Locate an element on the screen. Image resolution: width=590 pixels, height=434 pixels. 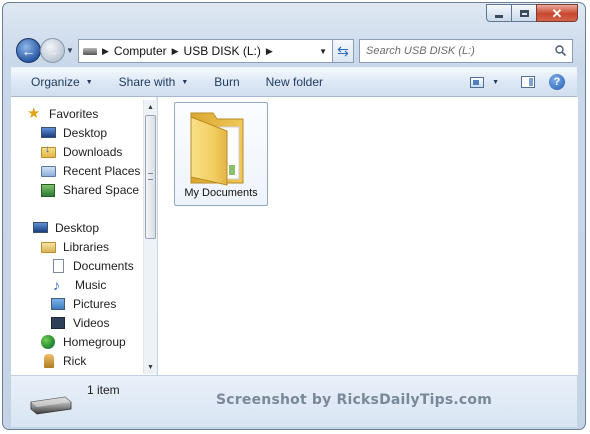
tree-item-recent-places: Recent Places is located at coordinates (90, 170).